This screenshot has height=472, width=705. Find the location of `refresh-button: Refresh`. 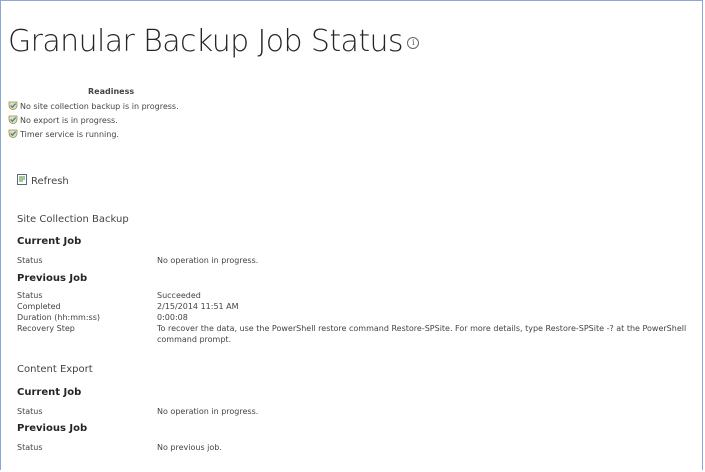

refresh-button: Refresh is located at coordinates (43, 180).